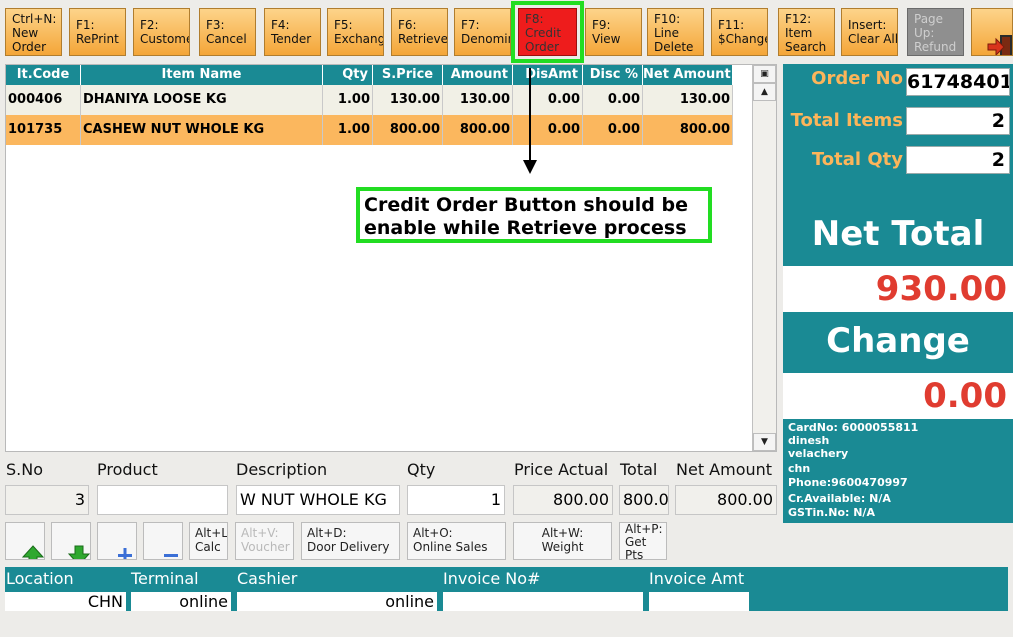  Describe the element at coordinates (408, 130) in the screenshot. I see `cell-price: 800.00` at that location.